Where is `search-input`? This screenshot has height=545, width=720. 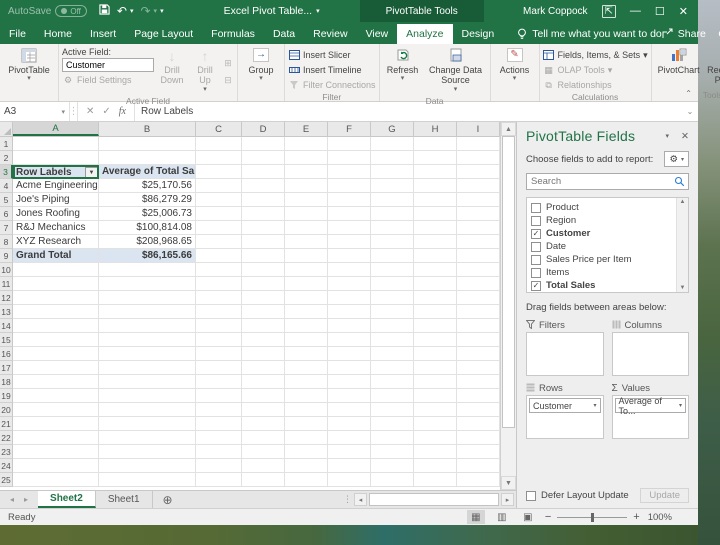 search-input is located at coordinates (600, 181).